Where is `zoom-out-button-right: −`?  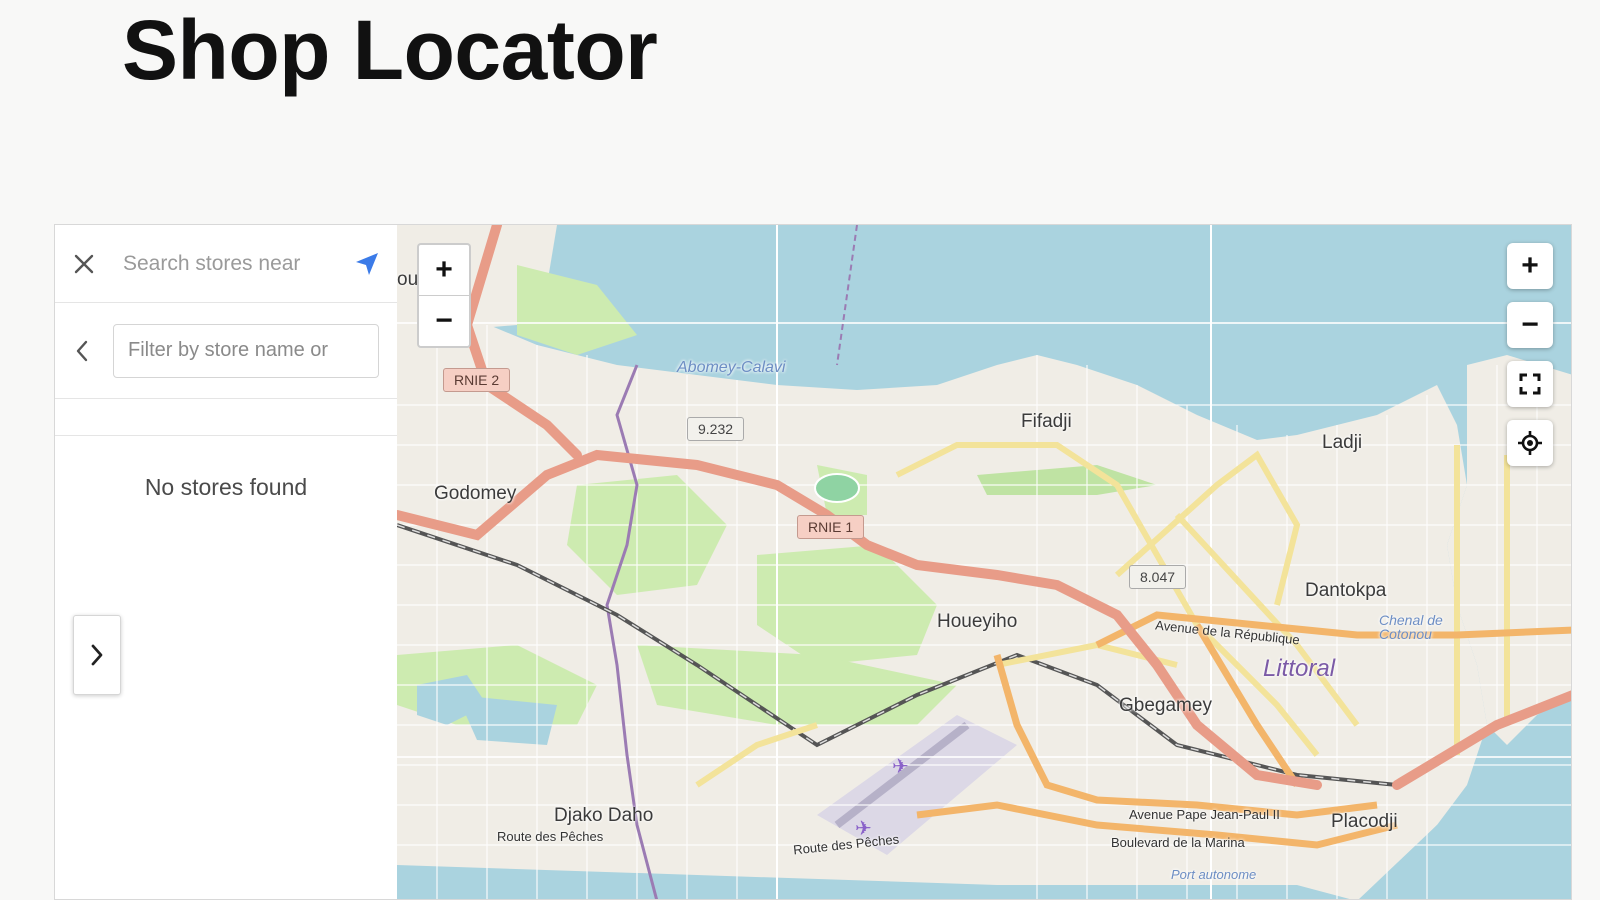 zoom-out-button-right: − is located at coordinates (1530, 325).